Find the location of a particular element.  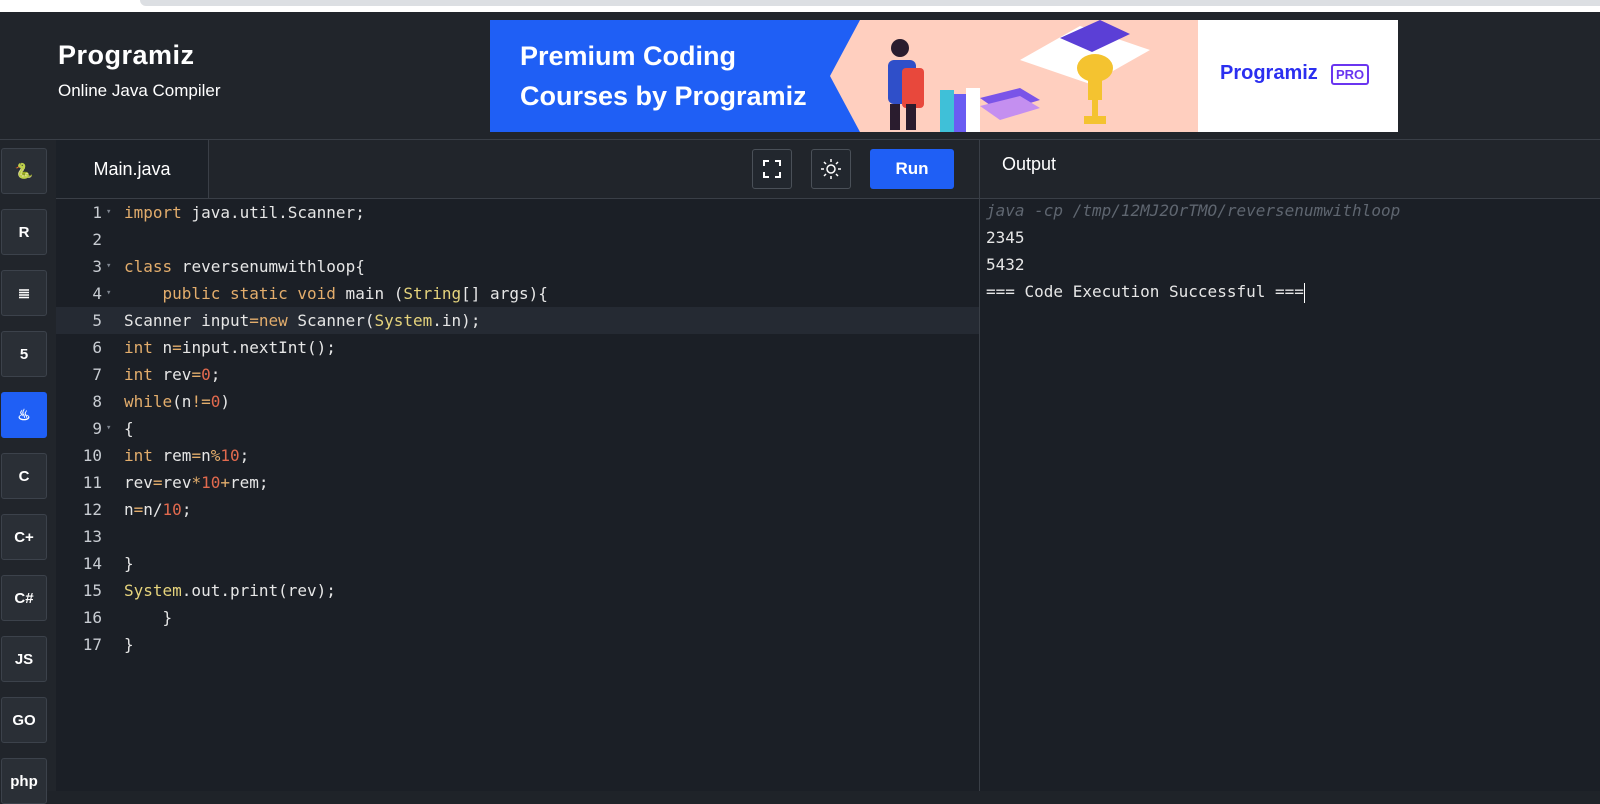

line-number: 5 is located at coordinates (97, 320).